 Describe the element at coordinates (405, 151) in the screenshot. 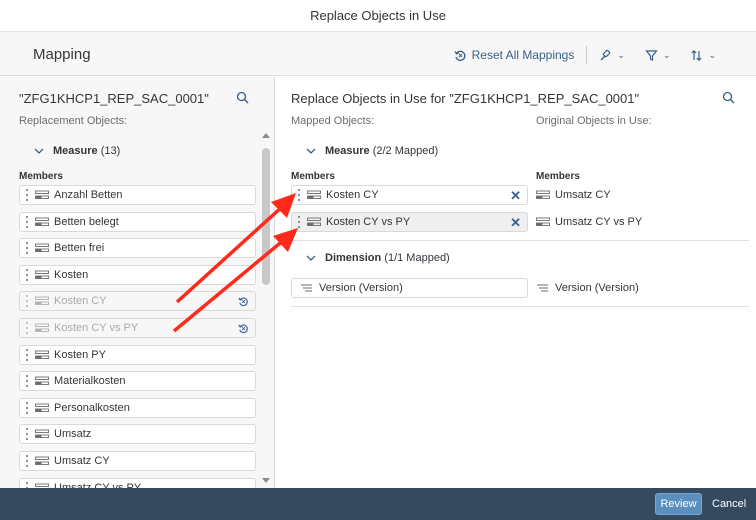

I see `measure-mapped-status: (2/2 Mapped)` at that location.